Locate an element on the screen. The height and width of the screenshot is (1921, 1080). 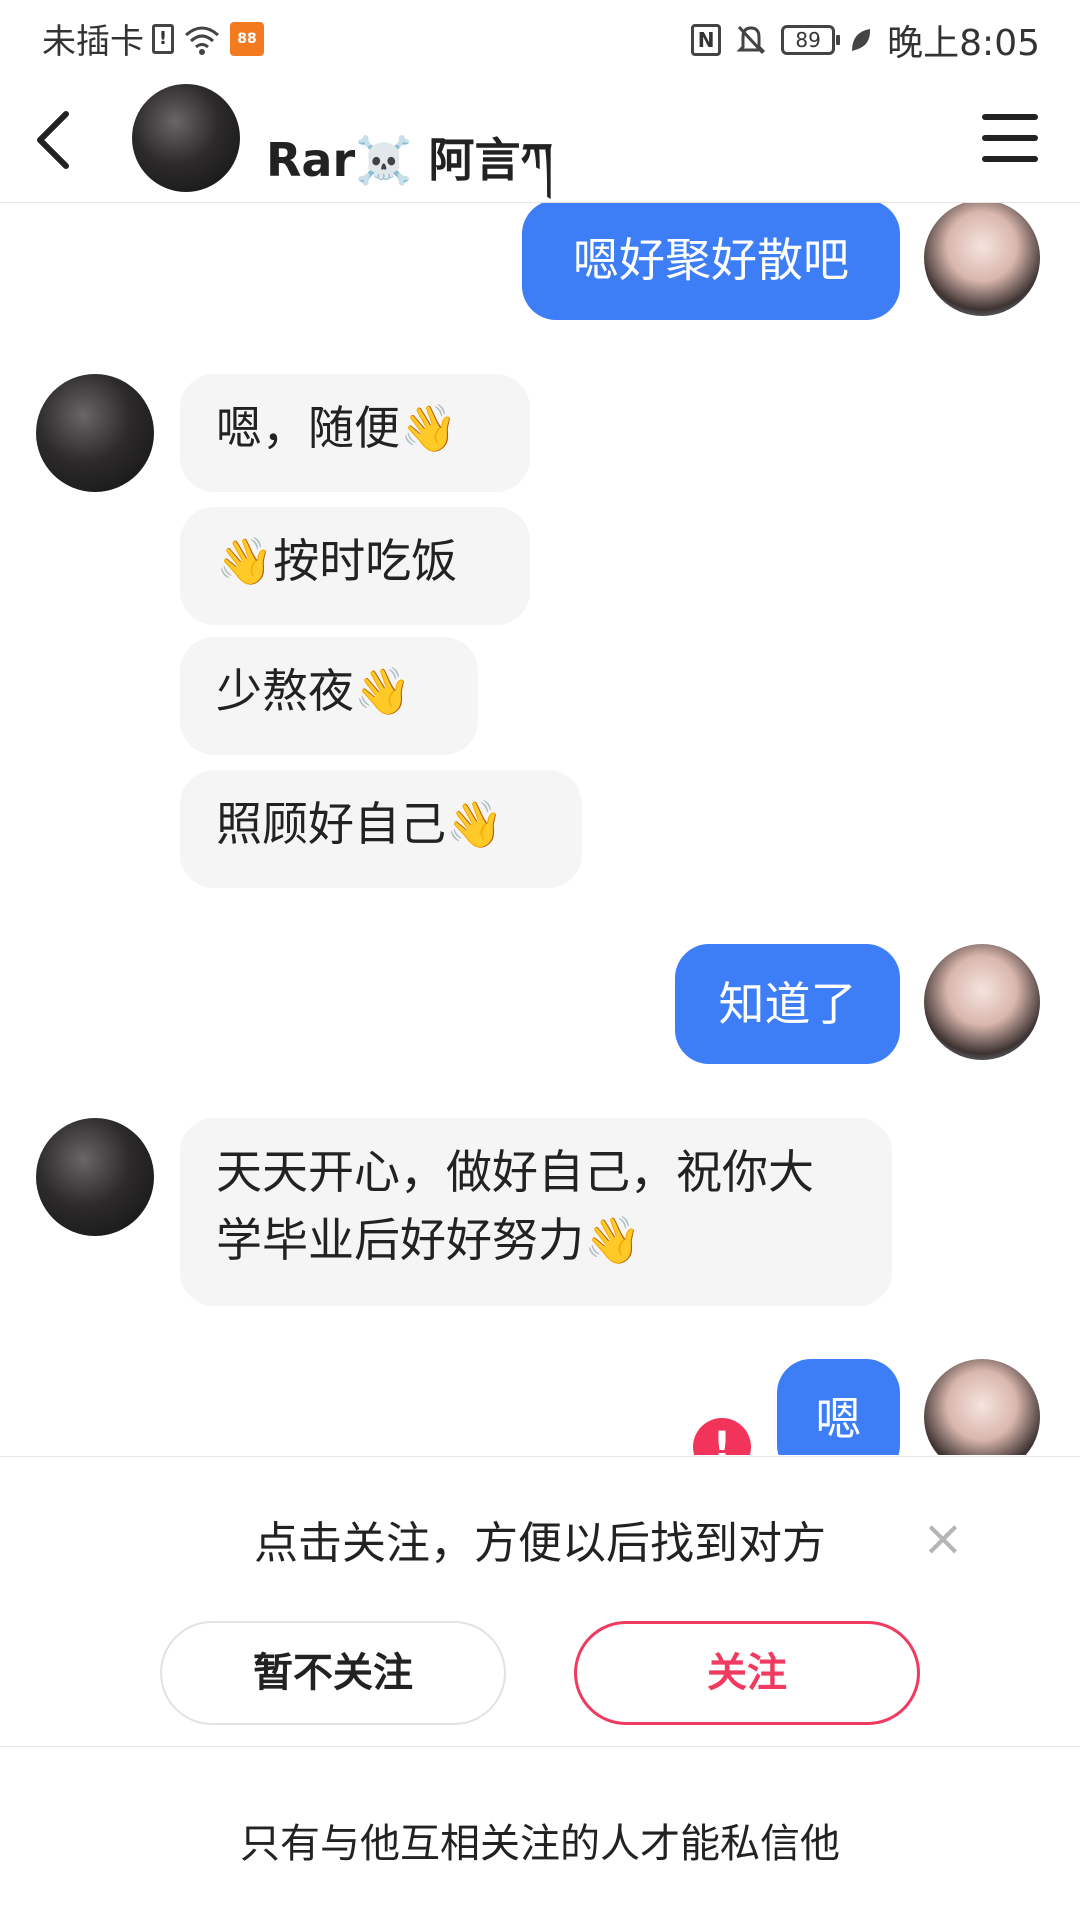
dm-restriction-notice: 只有与他互相关注的人才能私信他 is located at coordinates (540, 1833).